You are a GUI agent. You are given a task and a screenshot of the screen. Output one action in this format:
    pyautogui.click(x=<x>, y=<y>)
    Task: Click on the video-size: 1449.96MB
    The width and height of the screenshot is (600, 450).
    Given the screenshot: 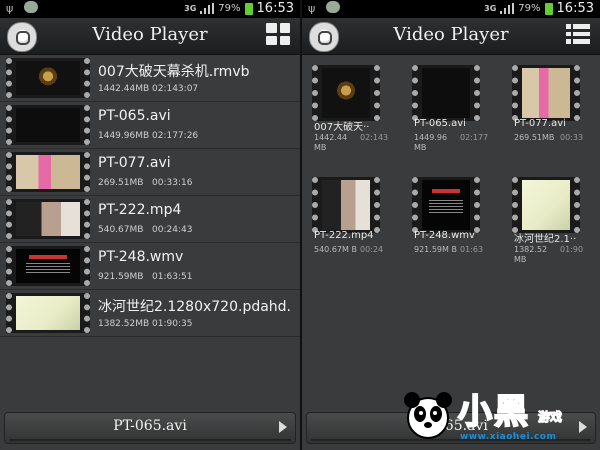 What is the action you would take?
    pyautogui.click(x=124, y=136)
    